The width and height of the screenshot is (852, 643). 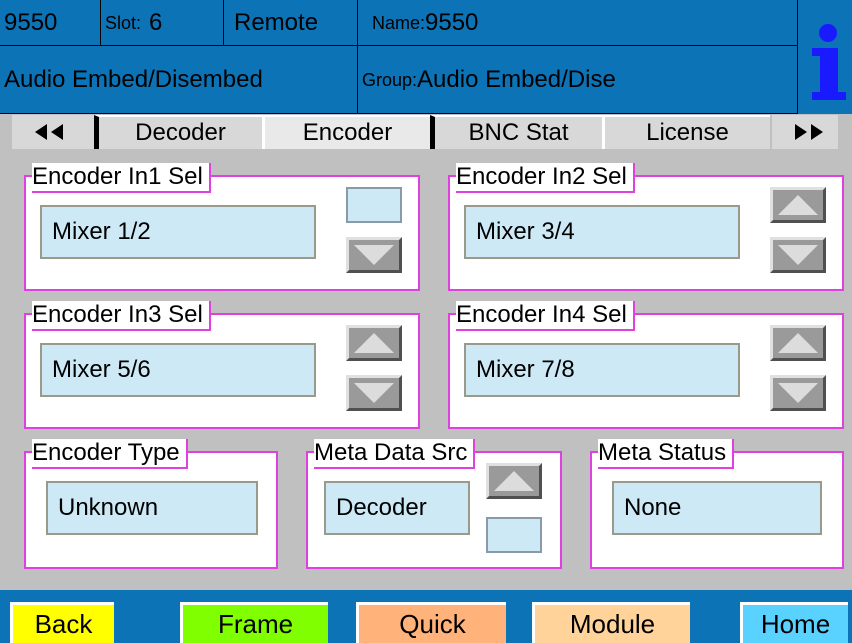 I want to click on tab-license-label: License, so click(x=687, y=132).